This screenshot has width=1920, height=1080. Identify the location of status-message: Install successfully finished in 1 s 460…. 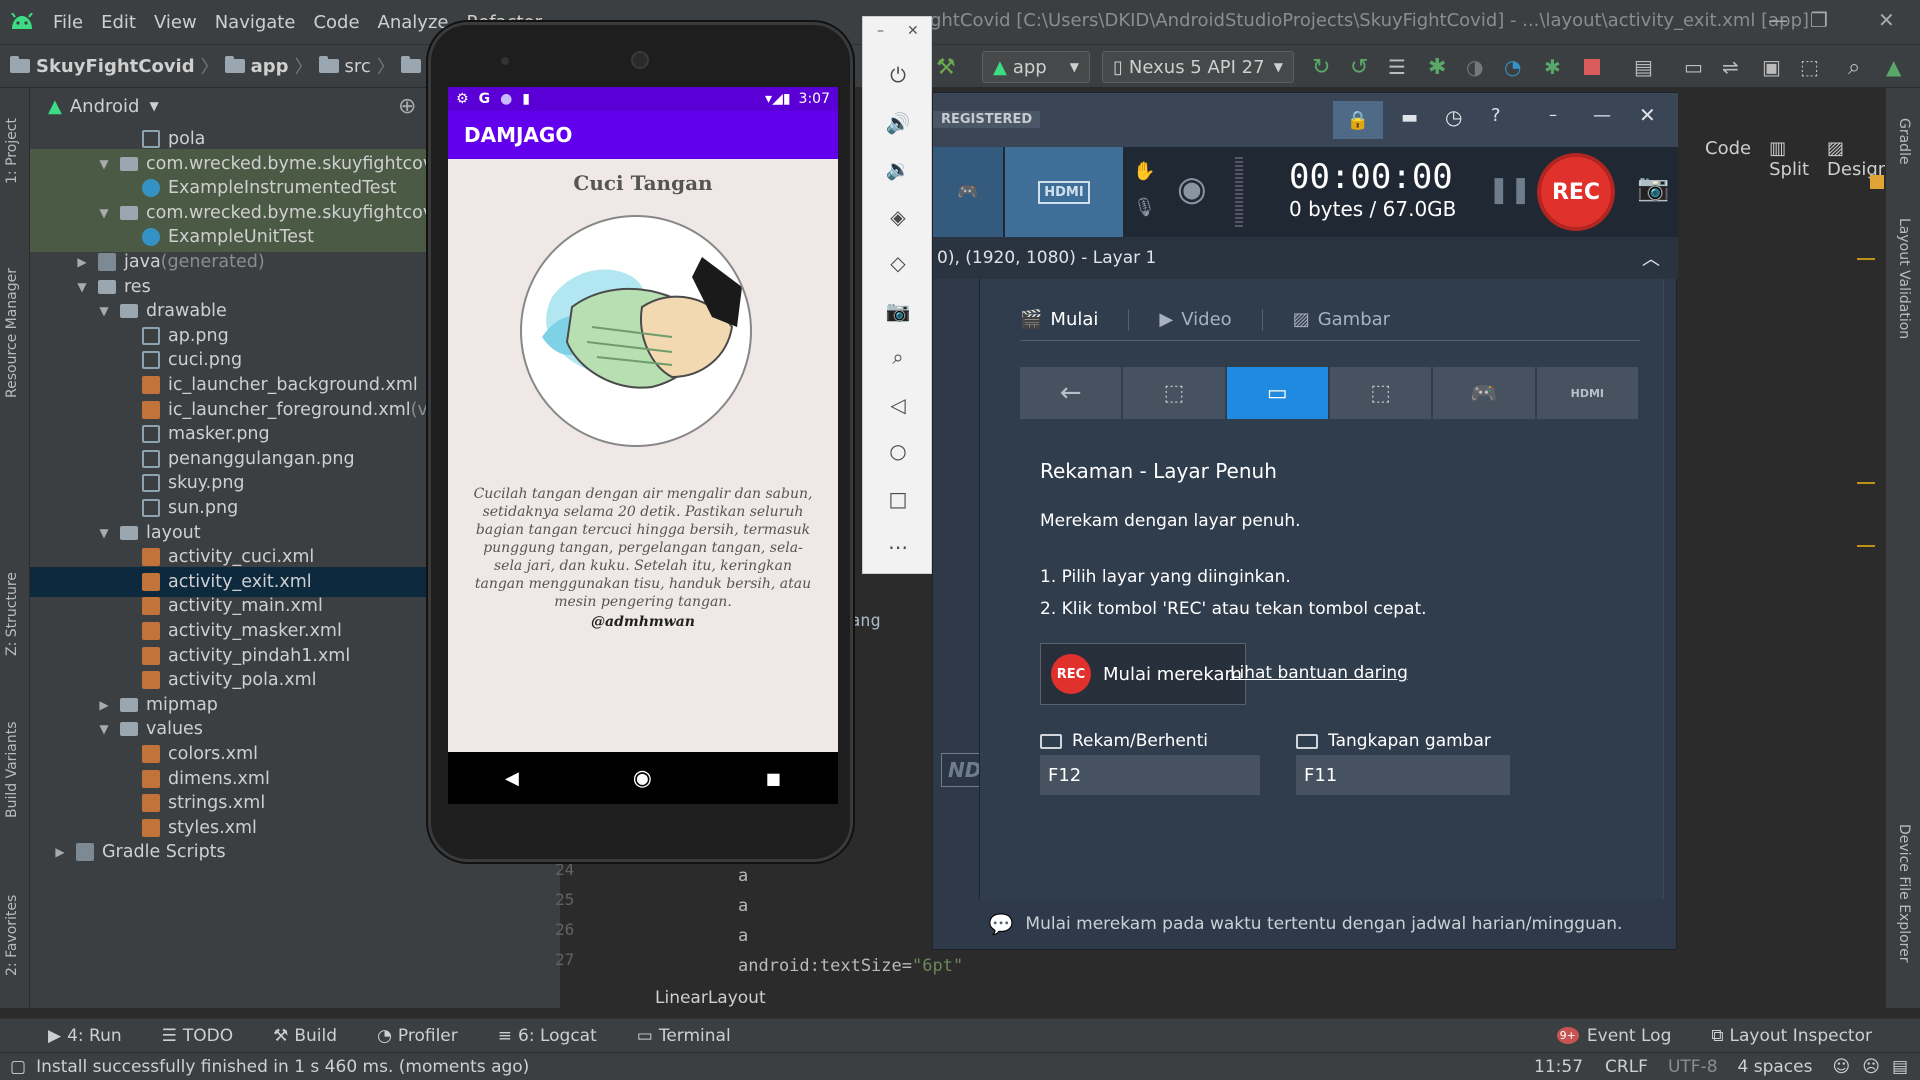
(282, 1067).